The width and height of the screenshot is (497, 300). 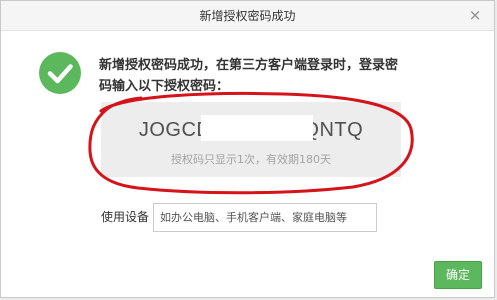 I want to click on device-input, so click(x=265, y=217).